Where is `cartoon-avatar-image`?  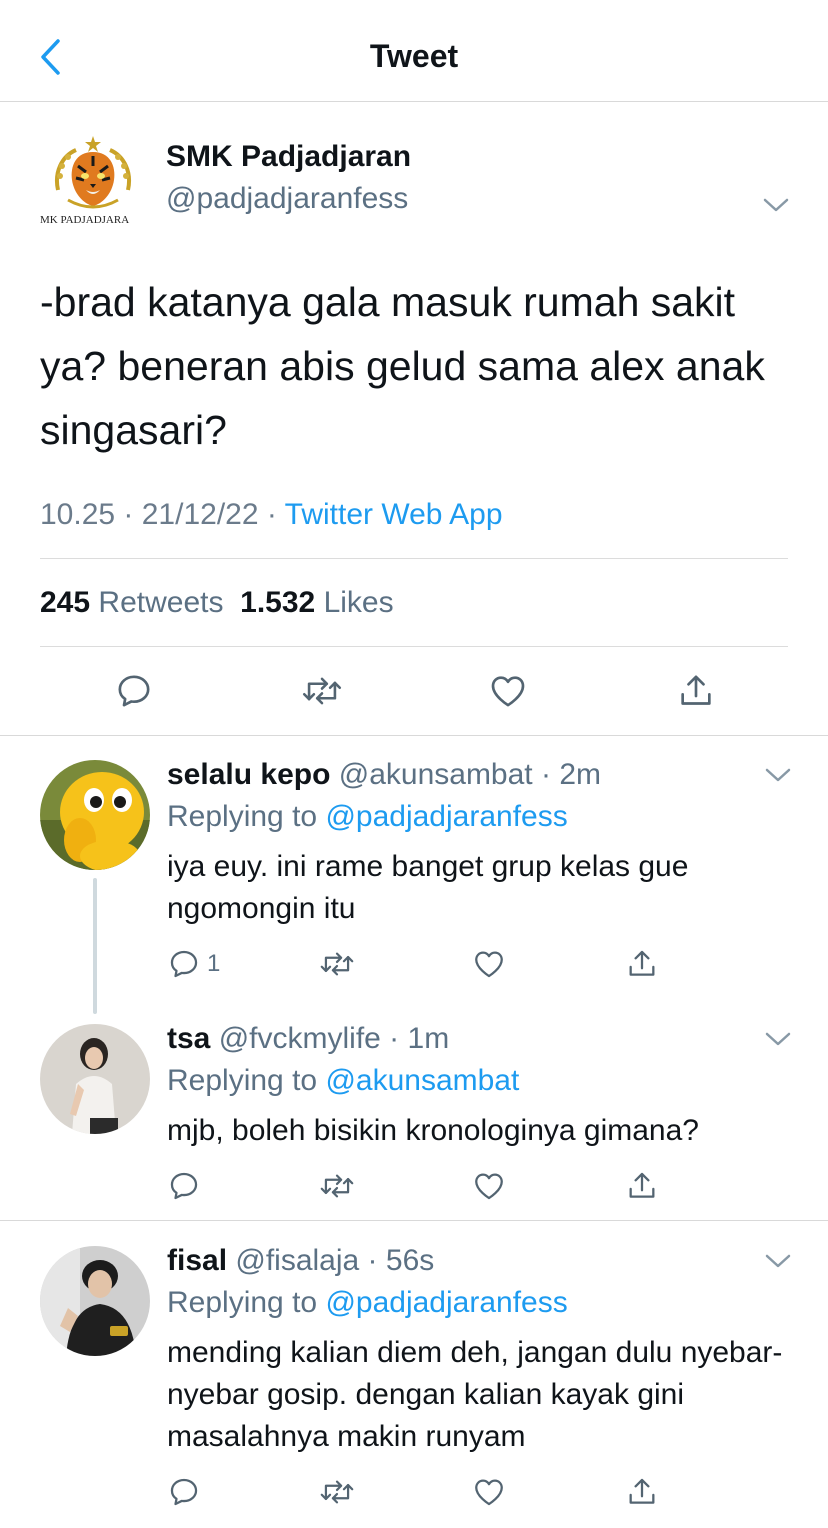
cartoon-avatar-image is located at coordinates (95, 815).